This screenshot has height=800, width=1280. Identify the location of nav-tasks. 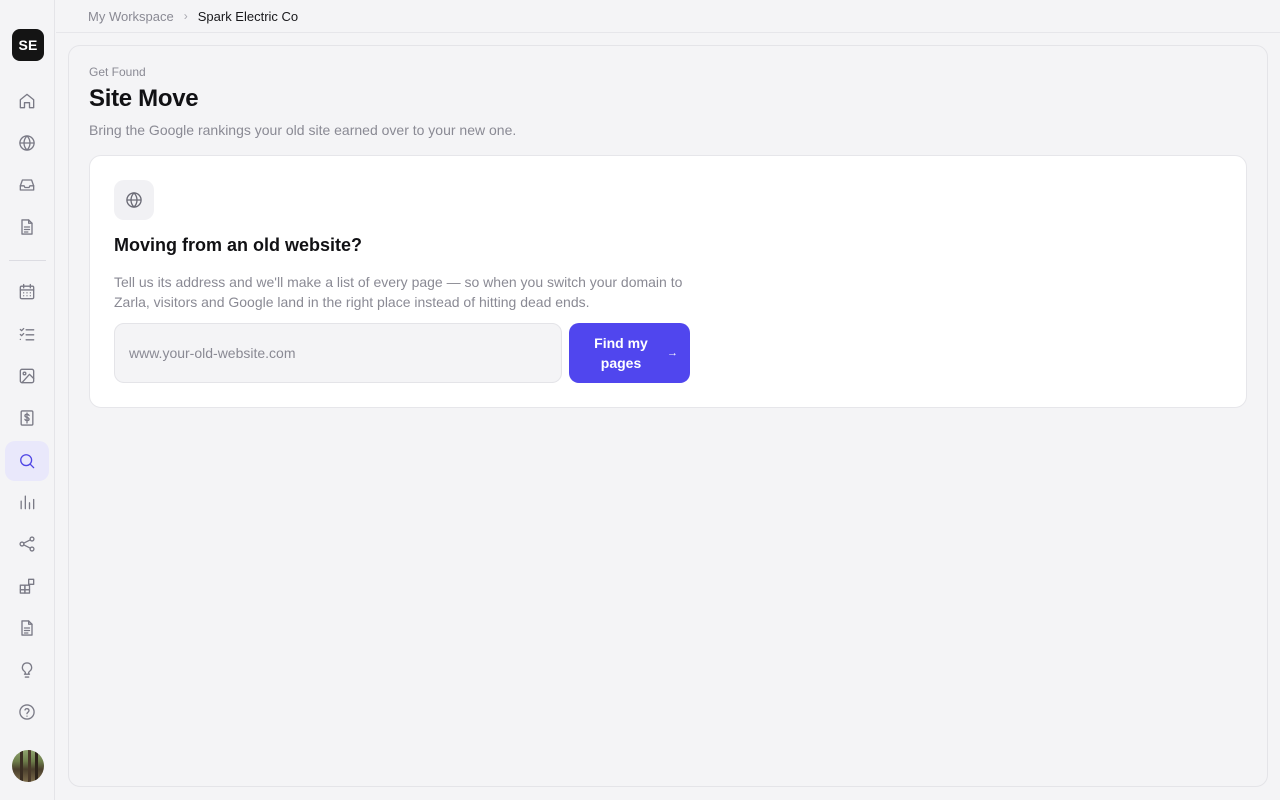
(27, 334).